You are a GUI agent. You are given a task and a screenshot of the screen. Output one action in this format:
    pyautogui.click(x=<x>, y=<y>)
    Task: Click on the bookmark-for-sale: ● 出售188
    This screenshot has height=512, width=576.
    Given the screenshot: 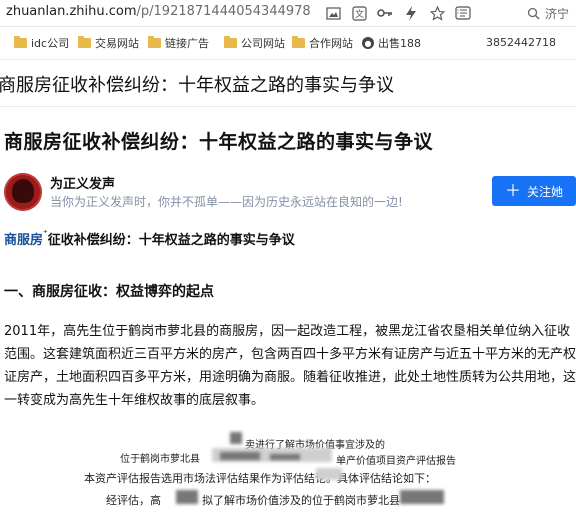 What is the action you would take?
    pyautogui.click(x=391, y=43)
    